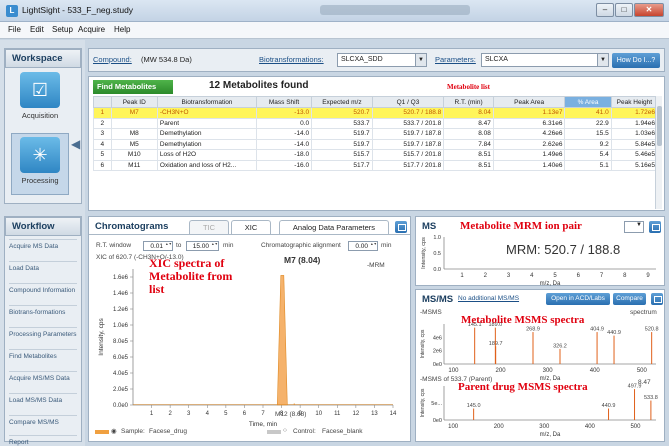 This screenshot has height=446, width=669. I want to click on workflow-biotransformations: Biotrans-formations, so click(43, 315).